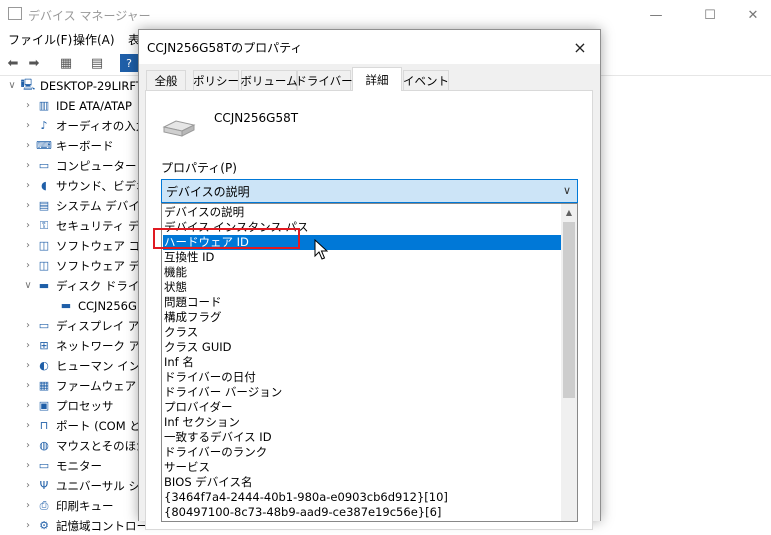 This screenshot has width=771, height=535. I want to click on tree-item-label: オーディオの入力, so click(102, 125).